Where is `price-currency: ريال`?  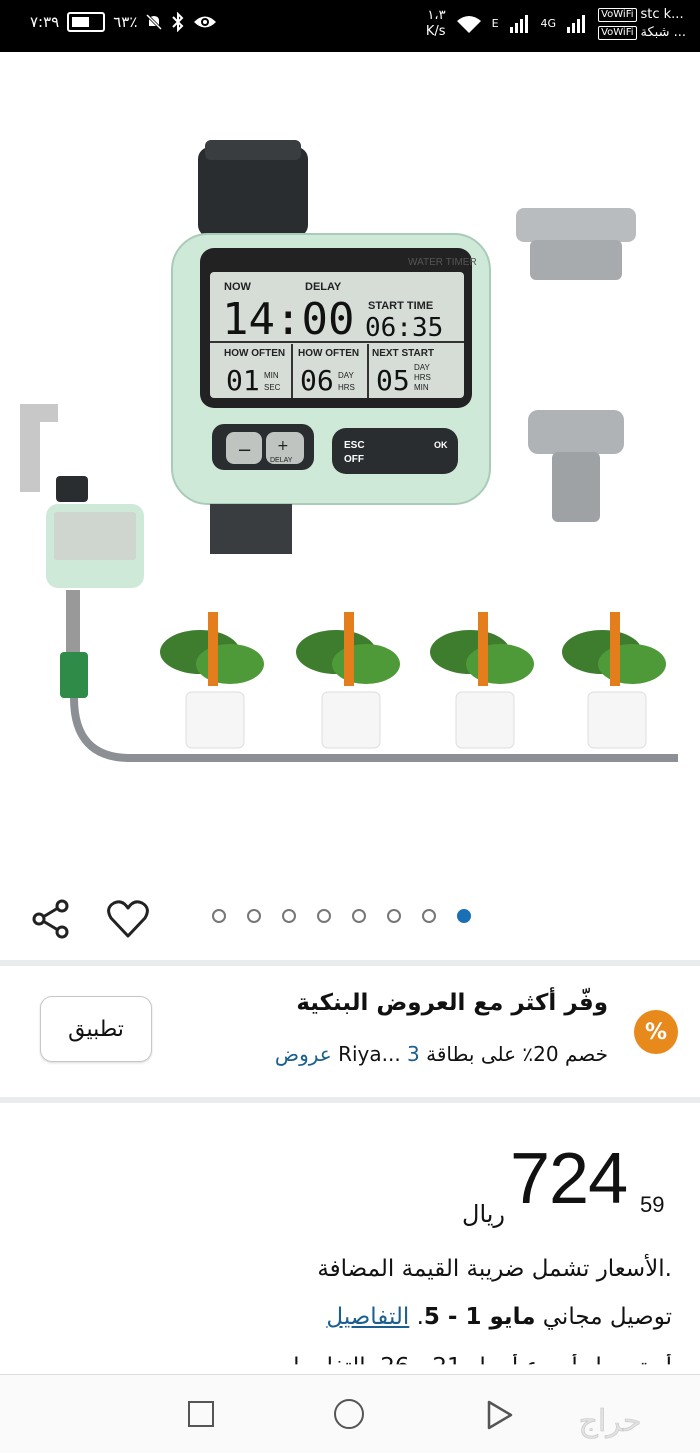
price-currency: ريال is located at coordinates (484, 1214).